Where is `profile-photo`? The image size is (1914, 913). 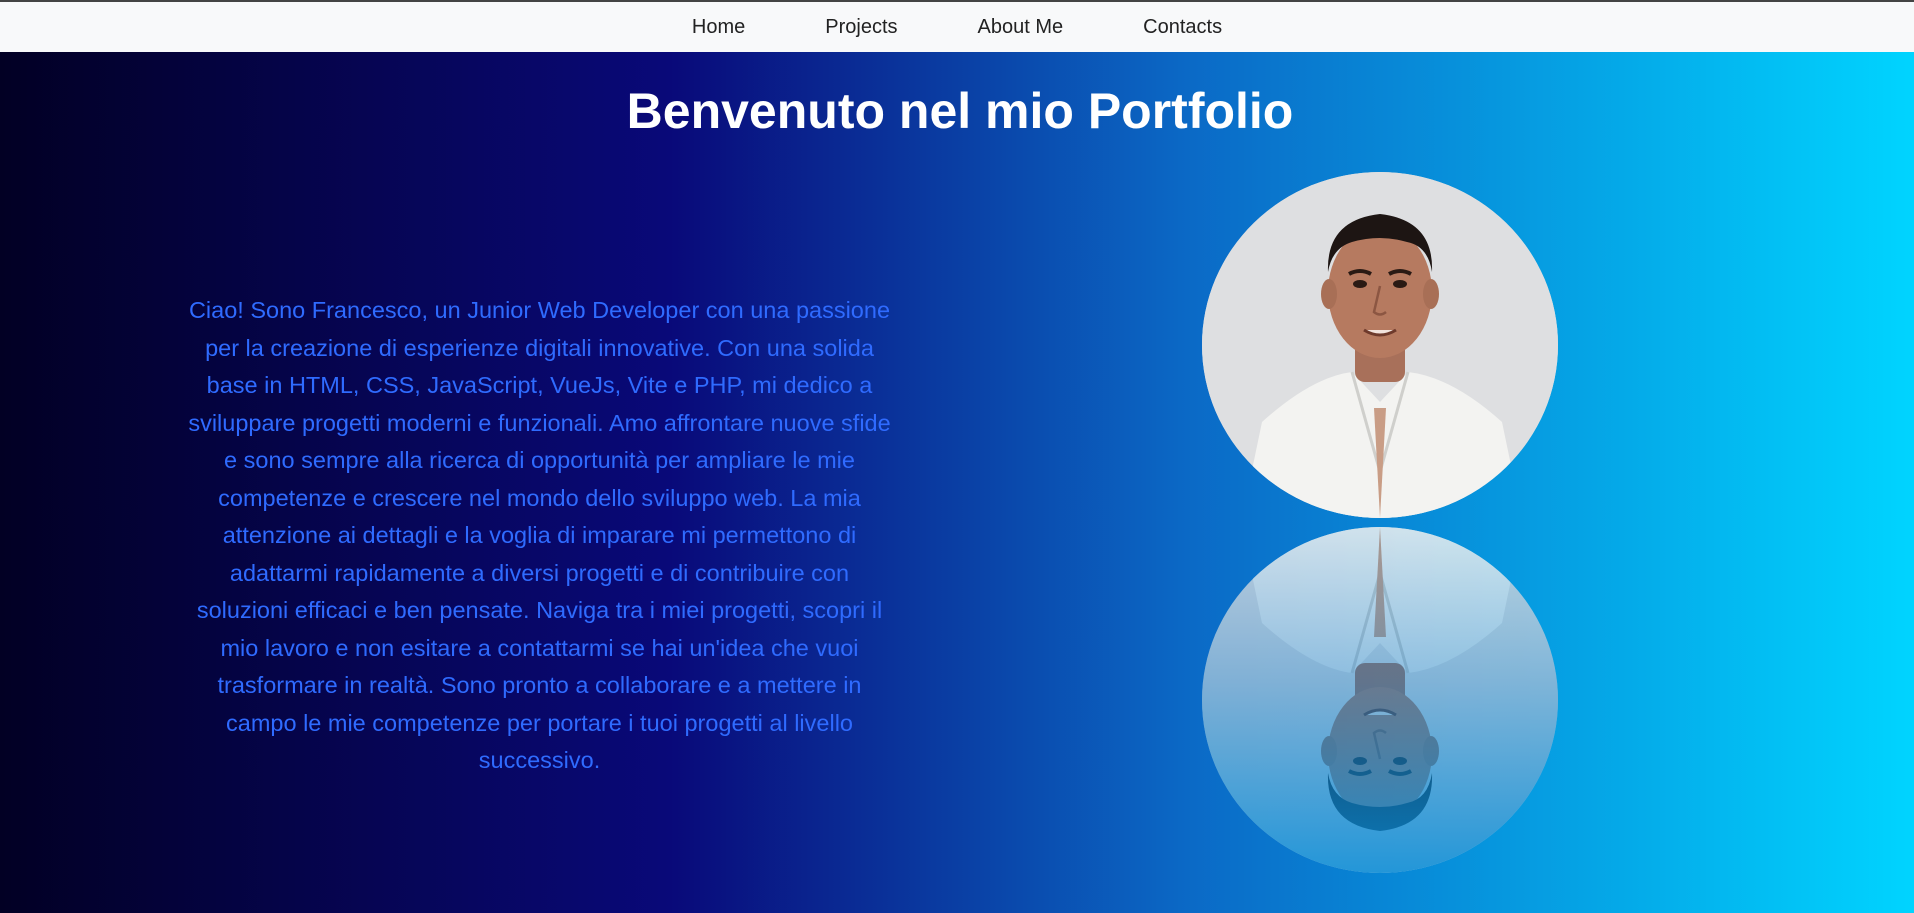 profile-photo is located at coordinates (1380, 345).